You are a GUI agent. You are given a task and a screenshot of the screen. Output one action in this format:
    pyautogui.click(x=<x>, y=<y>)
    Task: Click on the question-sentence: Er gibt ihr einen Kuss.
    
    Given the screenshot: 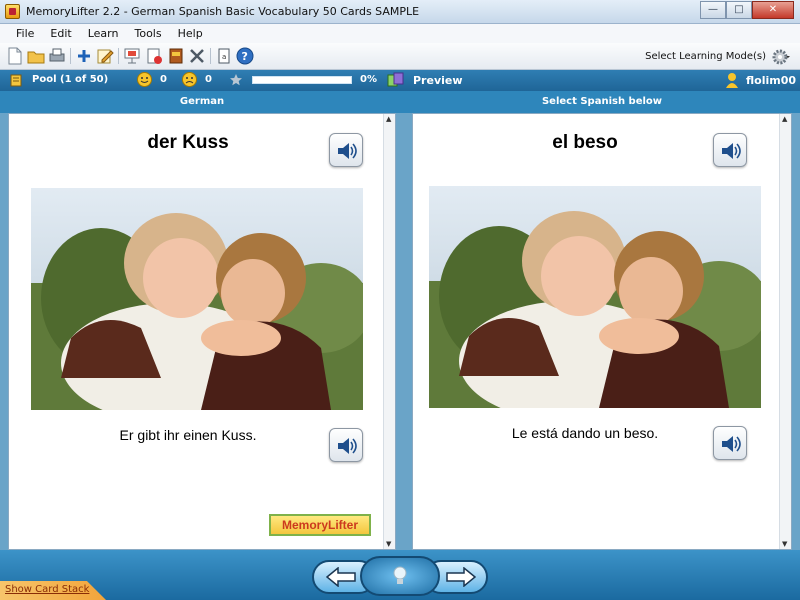 What is the action you would take?
    pyautogui.click(x=188, y=435)
    